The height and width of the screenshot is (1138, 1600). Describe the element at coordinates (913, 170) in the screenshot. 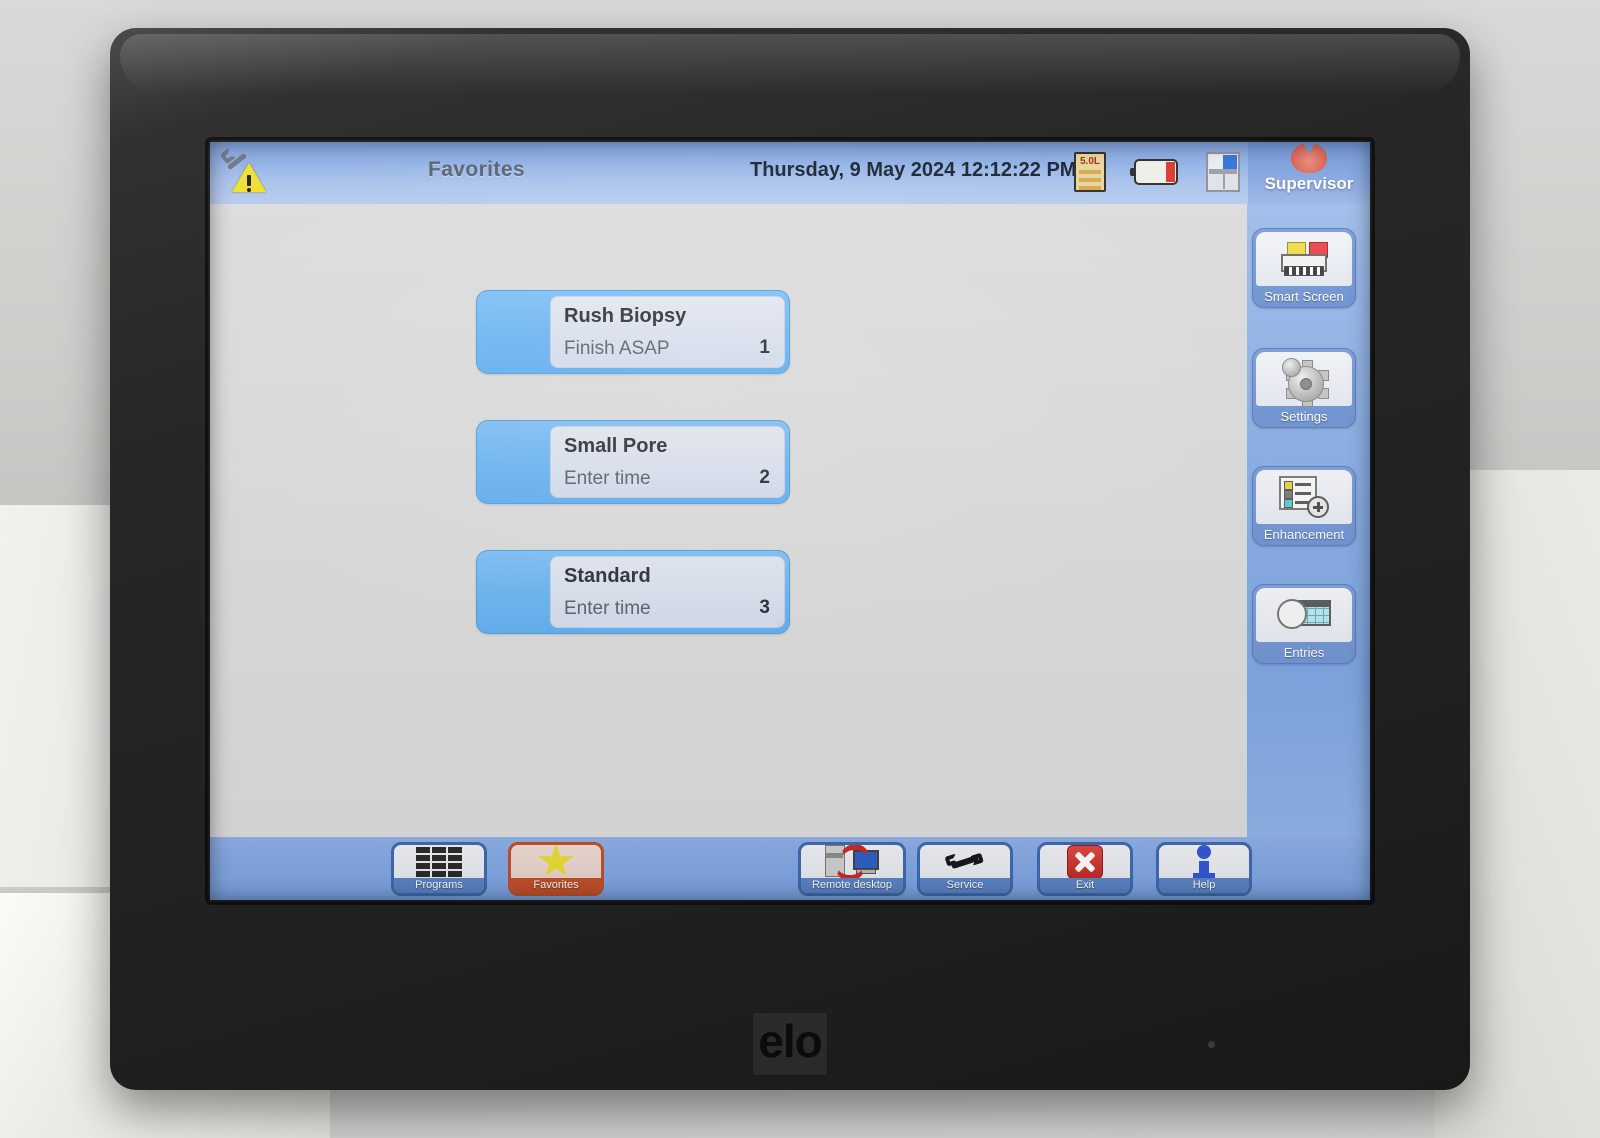

I see `datetime-display: Thursday, 9 May 2024 12:12:22 PM` at that location.